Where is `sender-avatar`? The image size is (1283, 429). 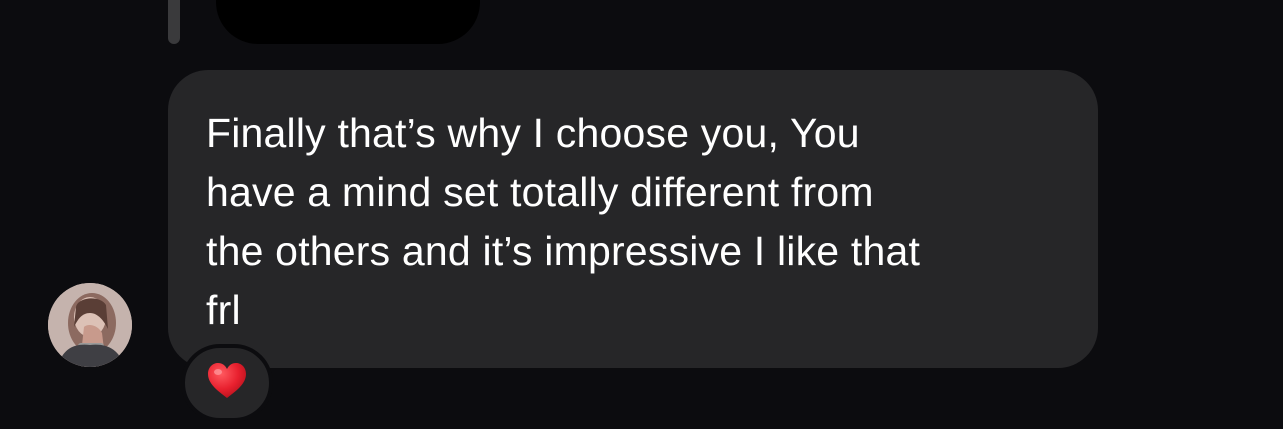 sender-avatar is located at coordinates (90, 325).